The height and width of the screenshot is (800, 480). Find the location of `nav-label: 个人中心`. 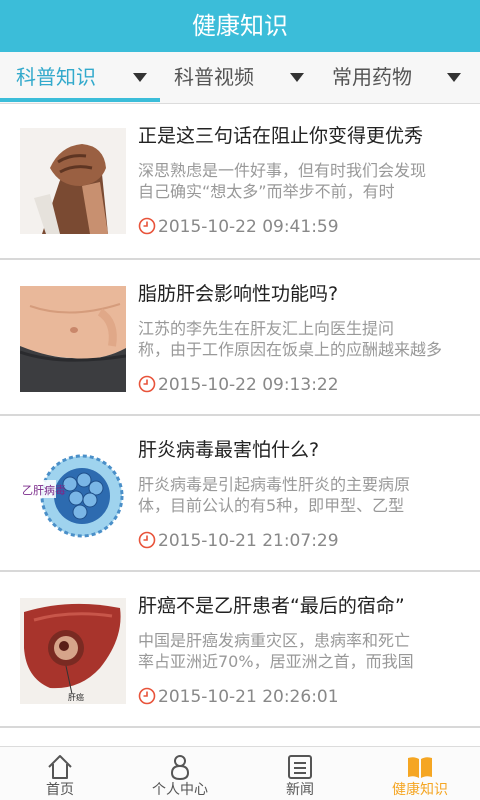

nav-label: 个人中心 is located at coordinates (180, 790).